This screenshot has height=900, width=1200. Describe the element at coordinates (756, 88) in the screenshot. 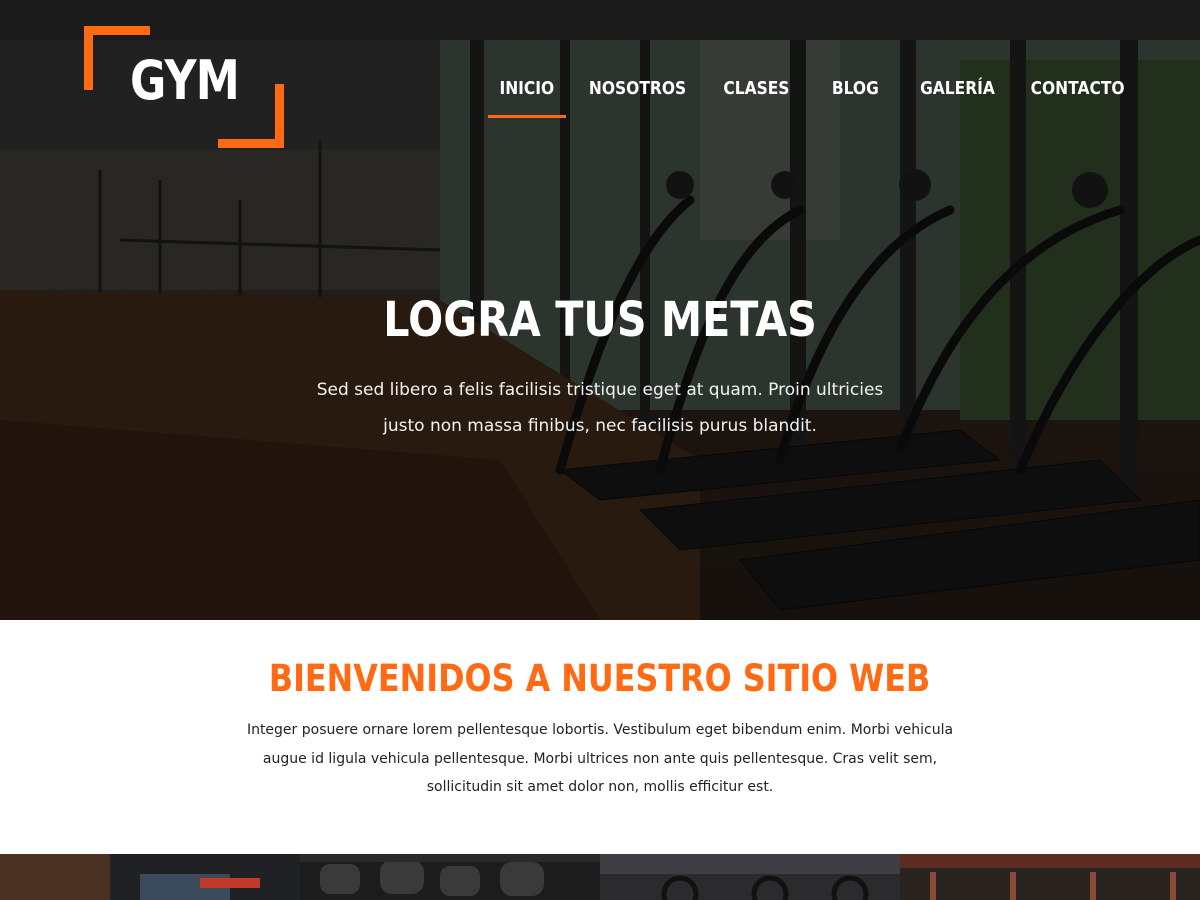

I see `nav-item-label: CLASES` at that location.